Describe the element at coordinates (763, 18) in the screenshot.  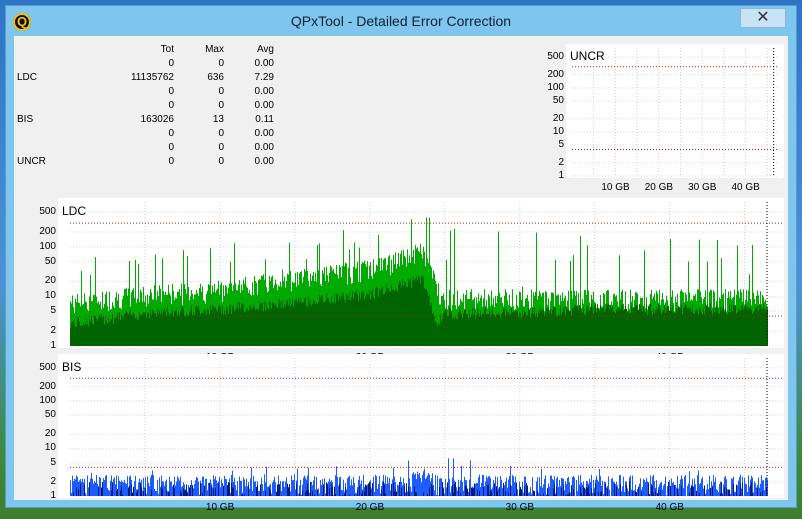
I see `close-button: ✕` at that location.